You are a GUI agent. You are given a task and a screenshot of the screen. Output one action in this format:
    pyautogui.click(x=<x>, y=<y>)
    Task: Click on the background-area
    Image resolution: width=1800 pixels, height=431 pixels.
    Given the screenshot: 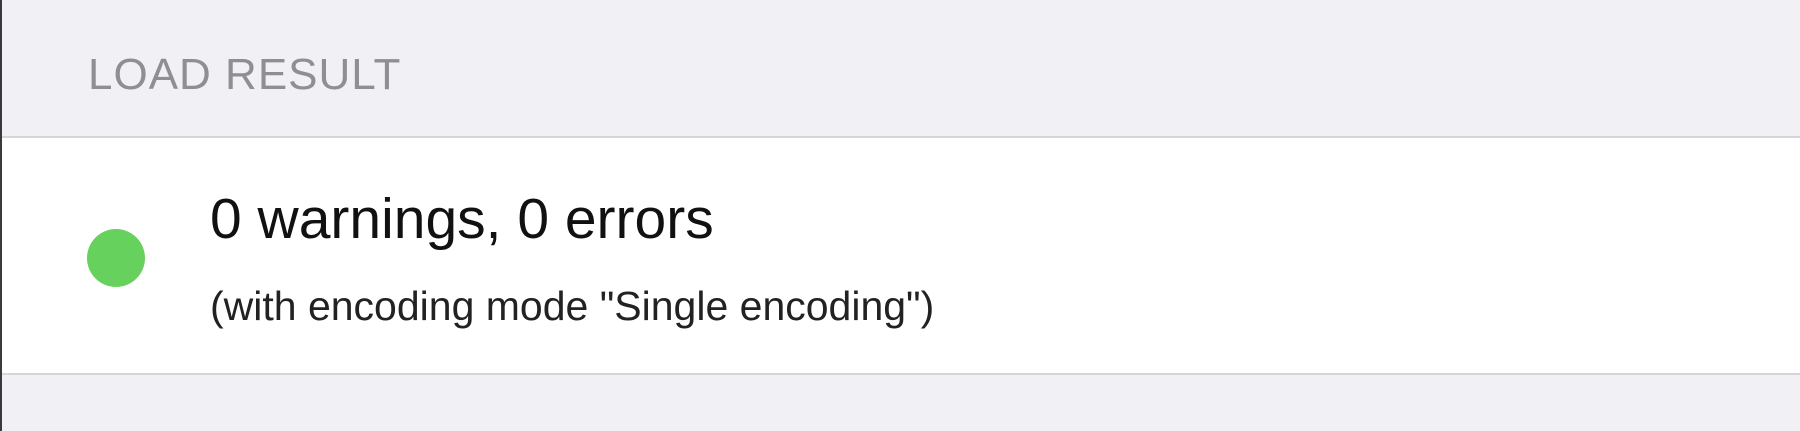 What is the action you would take?
    pyautogui.click(x=901, y=403)
    